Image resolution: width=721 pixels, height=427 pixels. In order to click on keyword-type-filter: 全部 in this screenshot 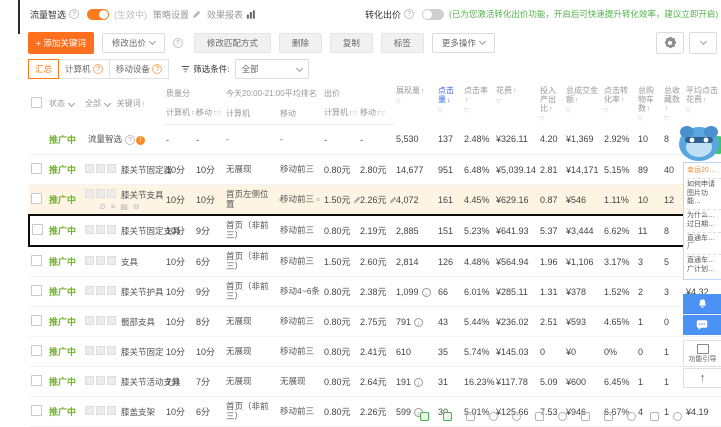, I will do `click(93, 103)`.